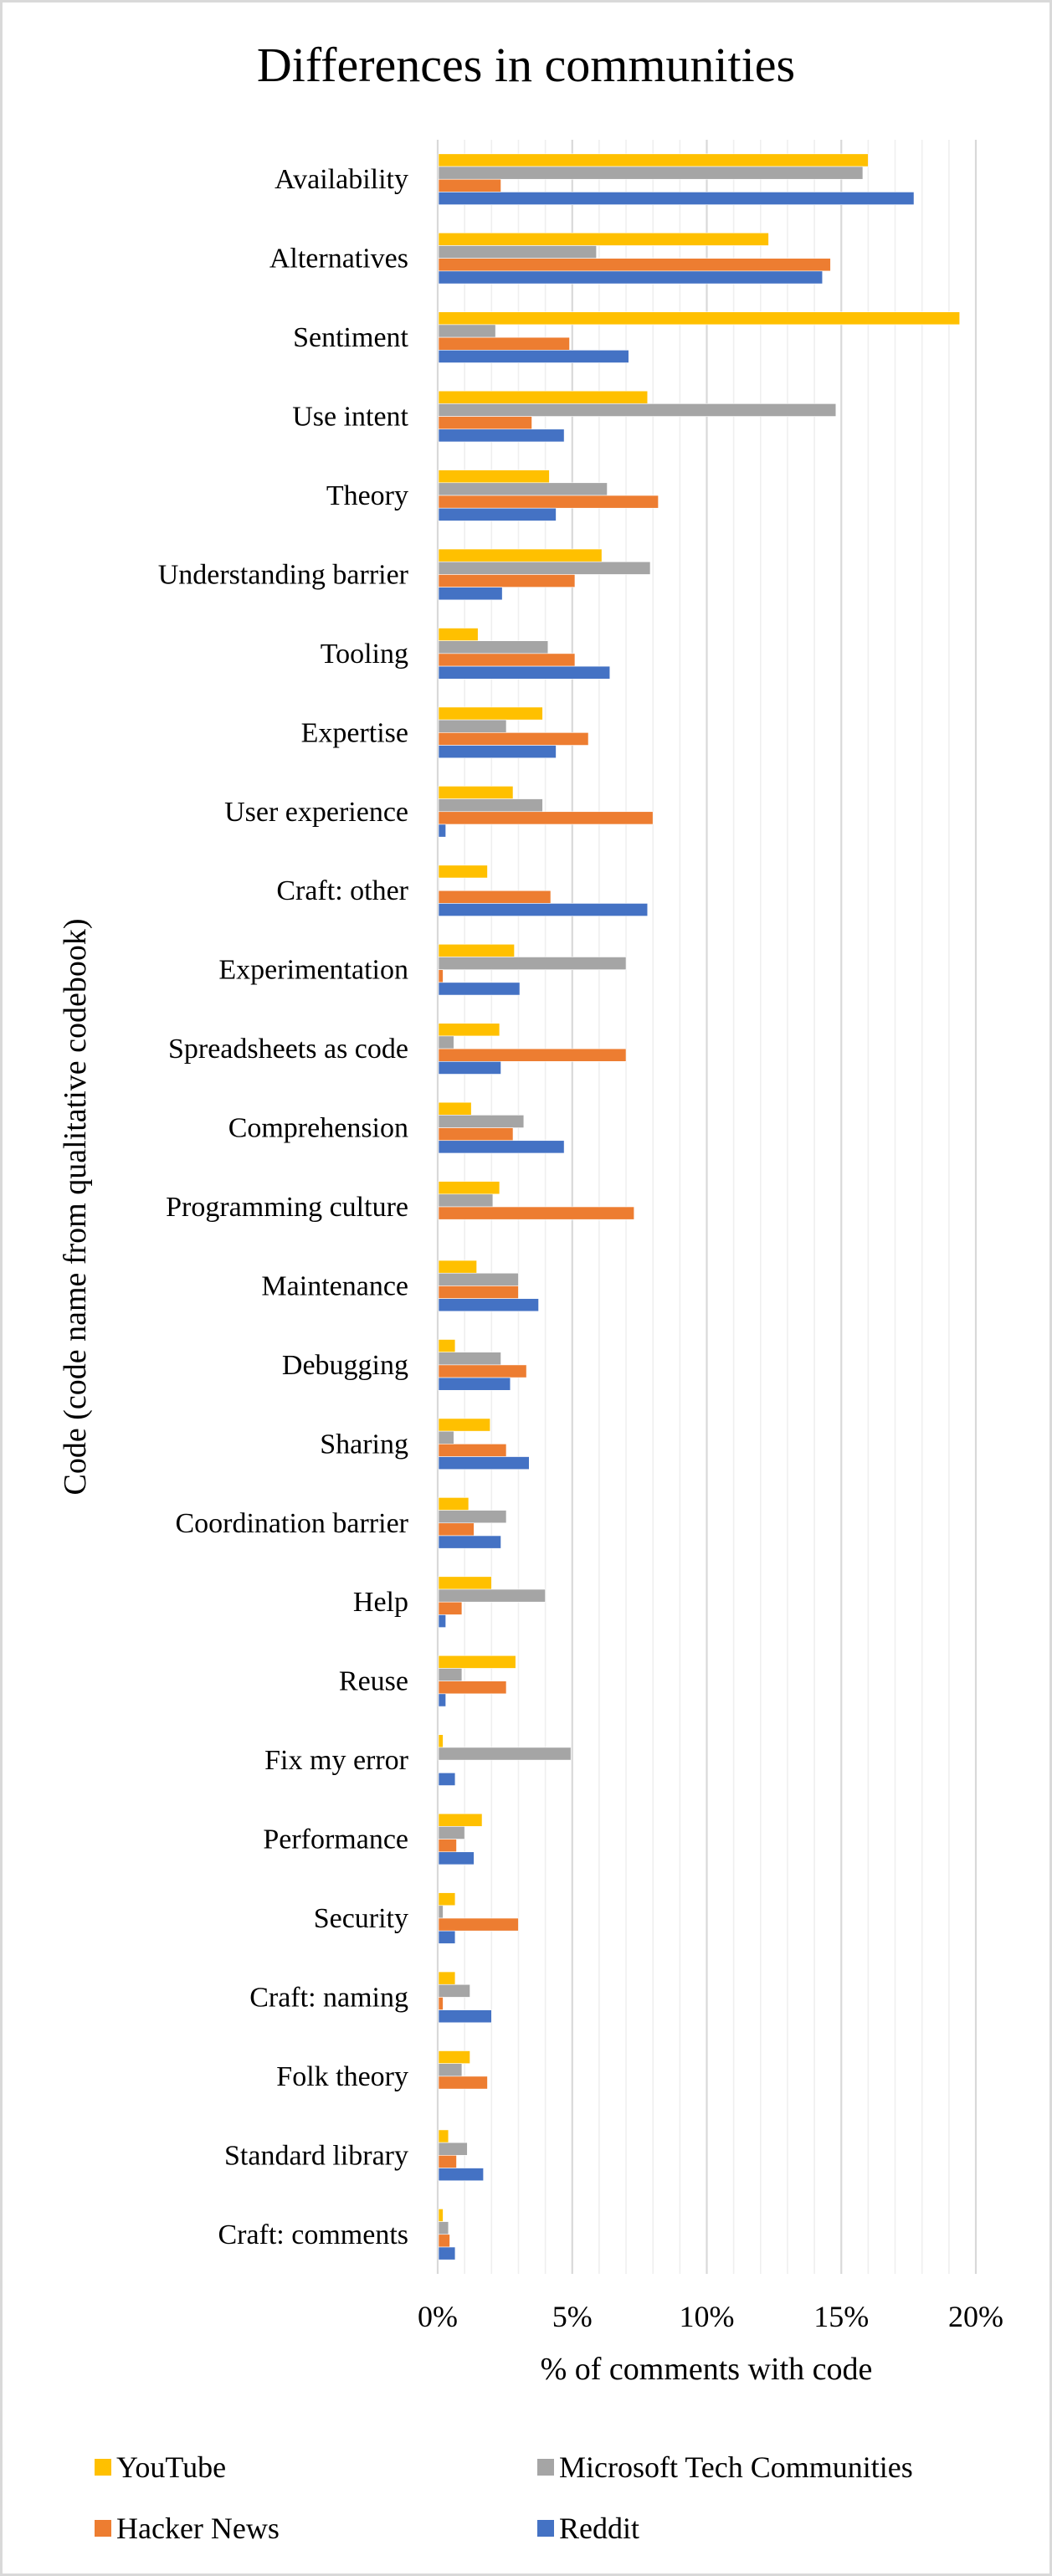 The width and height of the screenshot is (1052, 2576). I want to click on legend-swatch-youtube, so click(103, 2467).